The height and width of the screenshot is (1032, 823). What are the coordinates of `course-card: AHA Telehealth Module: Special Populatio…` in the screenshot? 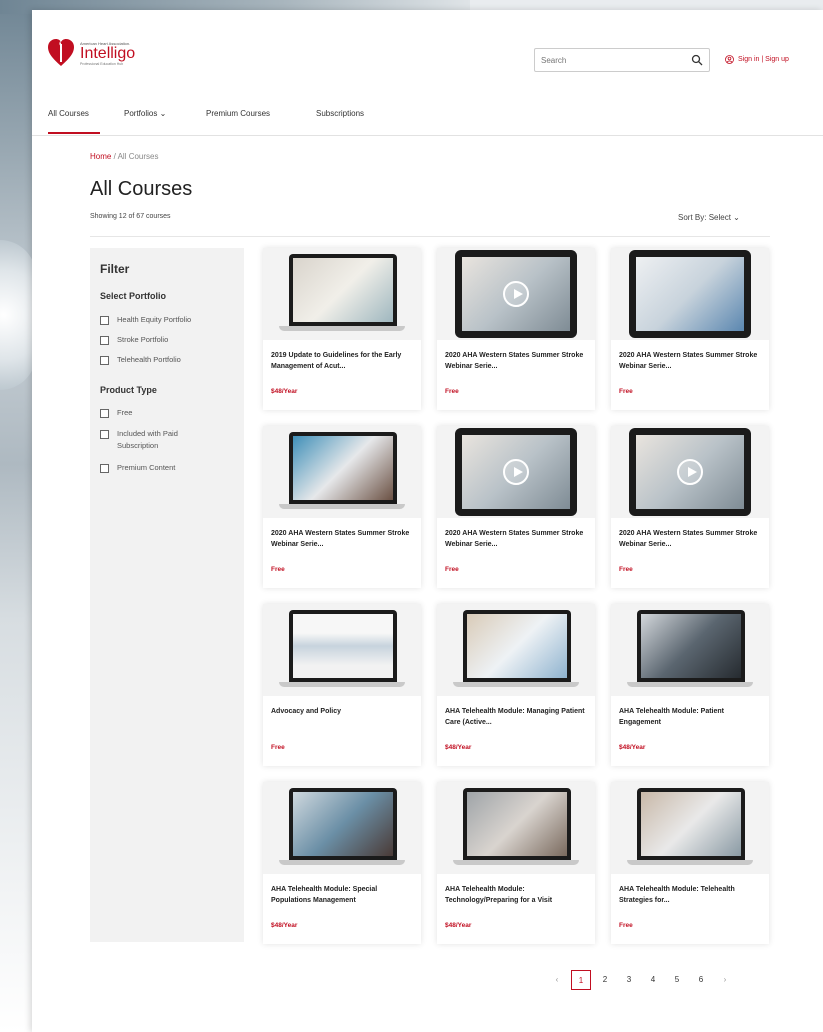 It's located at (342, 863).